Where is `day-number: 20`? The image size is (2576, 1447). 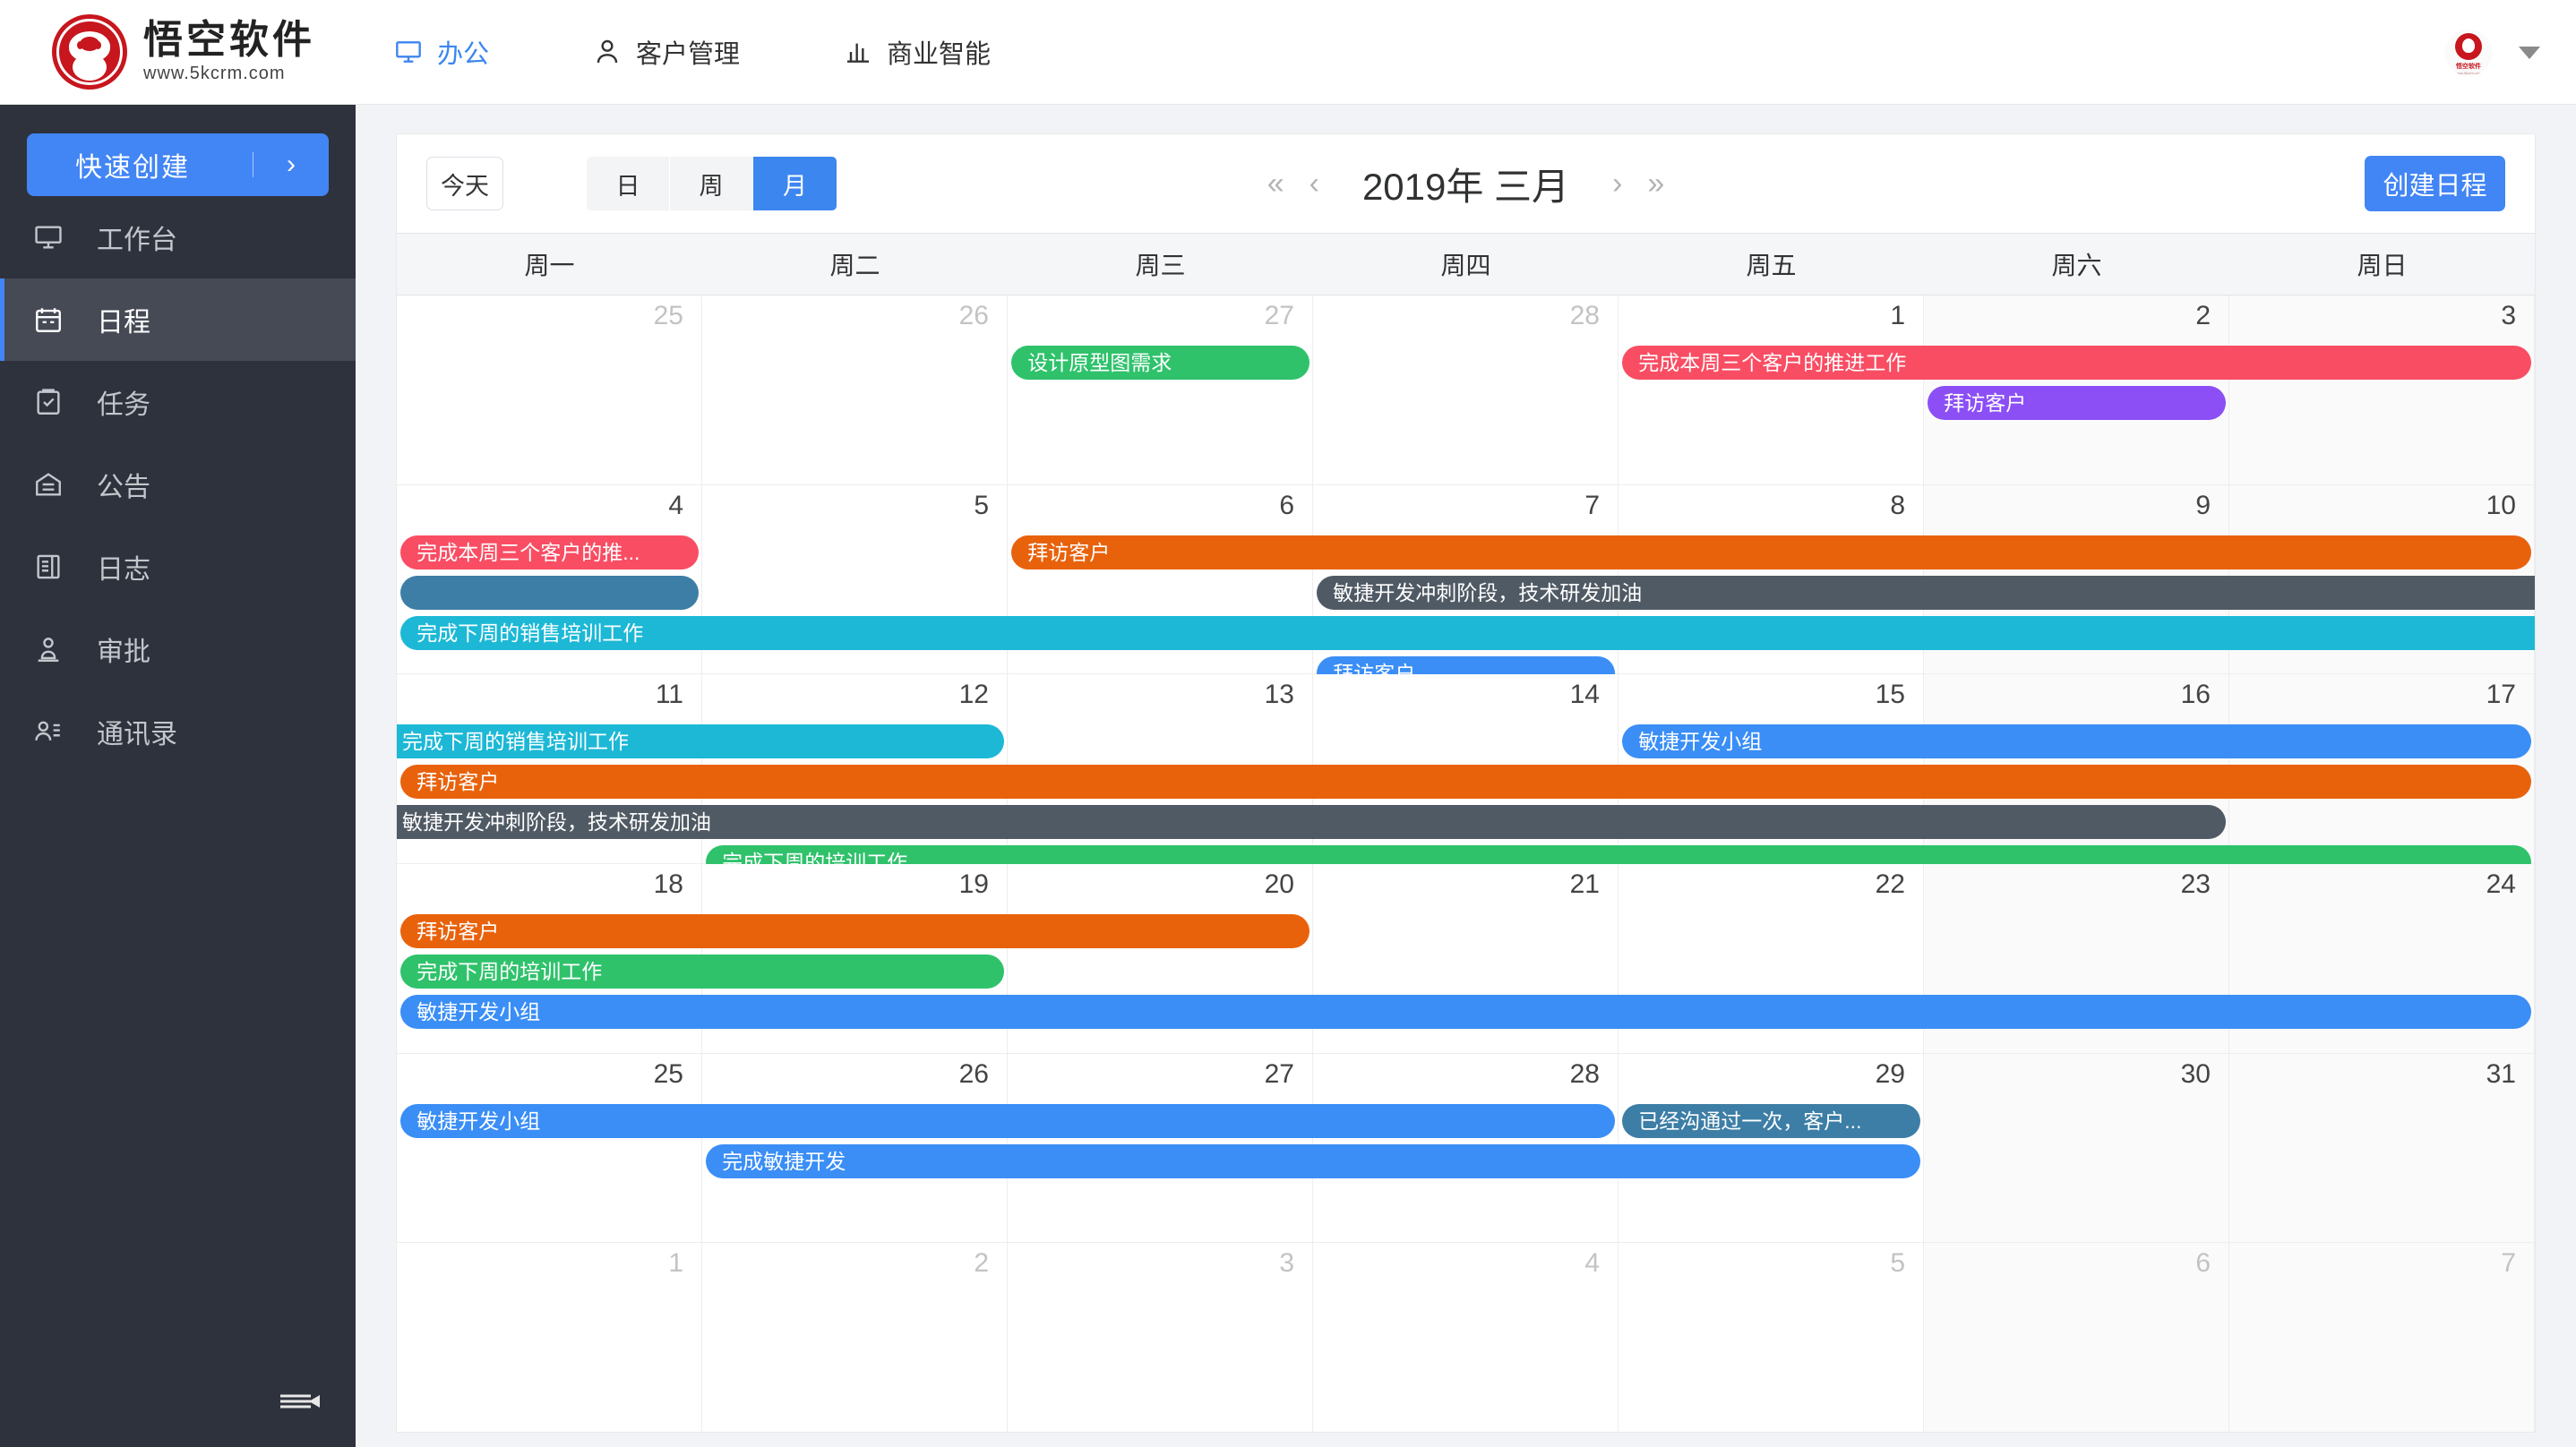
day-number: 20 is located at coordinates (1279, 884).